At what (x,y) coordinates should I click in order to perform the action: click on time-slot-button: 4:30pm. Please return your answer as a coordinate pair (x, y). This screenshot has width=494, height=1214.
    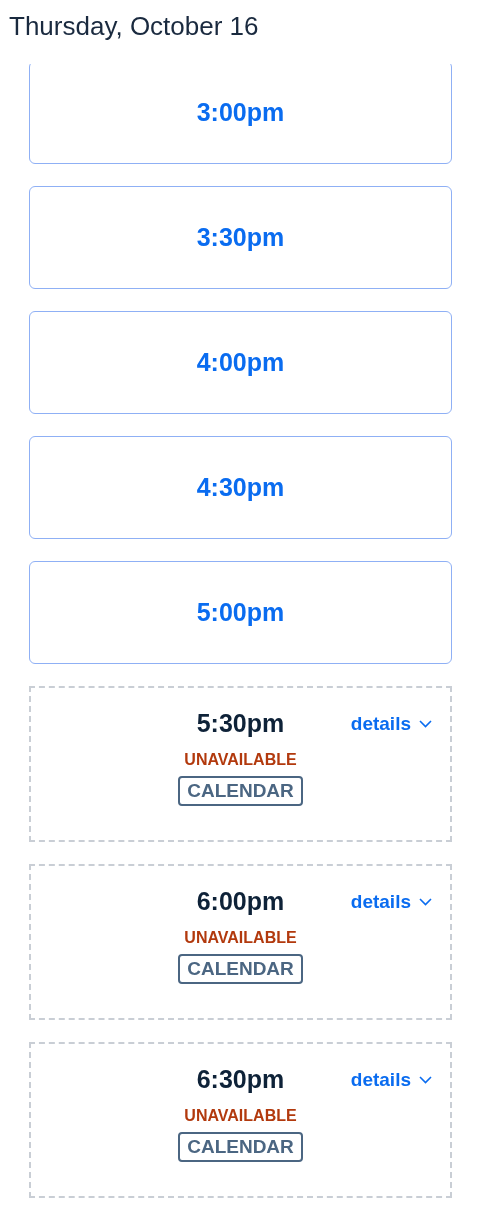
    Looking at the image, I should click on (240, 487).